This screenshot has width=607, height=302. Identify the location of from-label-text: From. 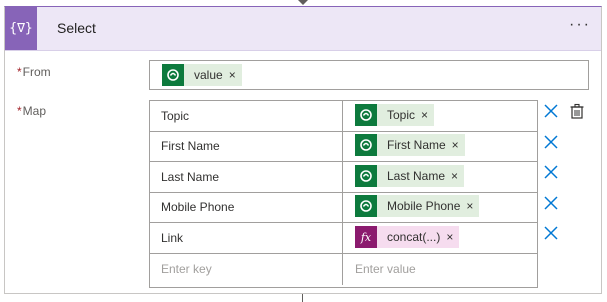
(36, 72).